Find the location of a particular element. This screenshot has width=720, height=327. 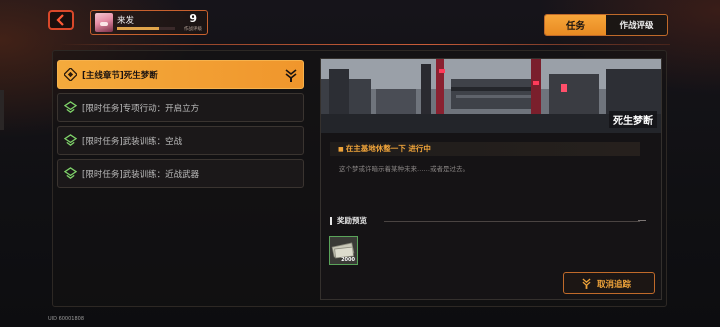

header-divider is located at coordinates (365, 44).